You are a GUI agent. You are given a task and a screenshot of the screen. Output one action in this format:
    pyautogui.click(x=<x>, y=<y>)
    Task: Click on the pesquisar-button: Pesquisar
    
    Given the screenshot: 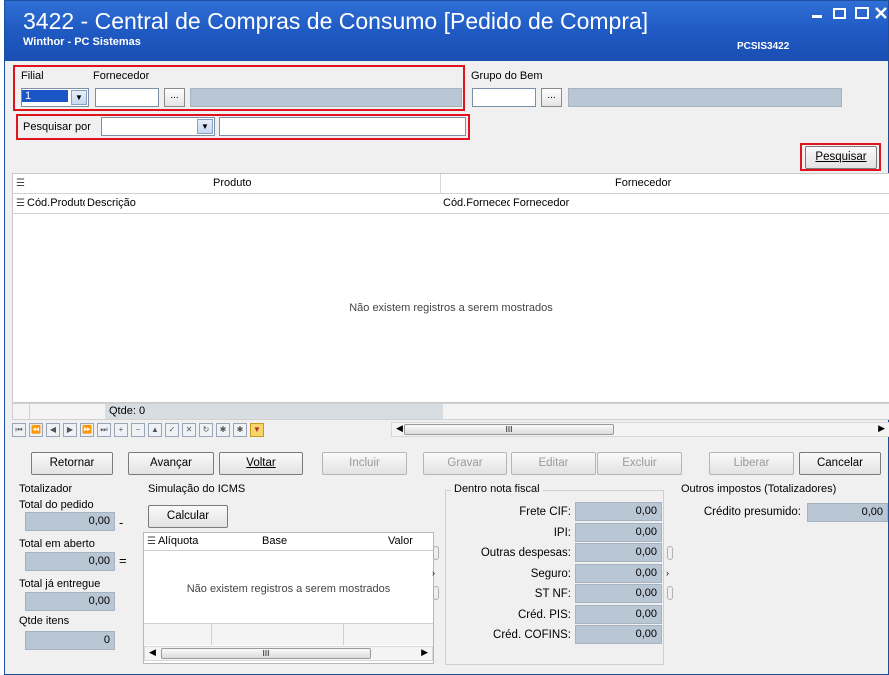 What is the action you would take?
    pyautogui.click(x=841, y=157)
    